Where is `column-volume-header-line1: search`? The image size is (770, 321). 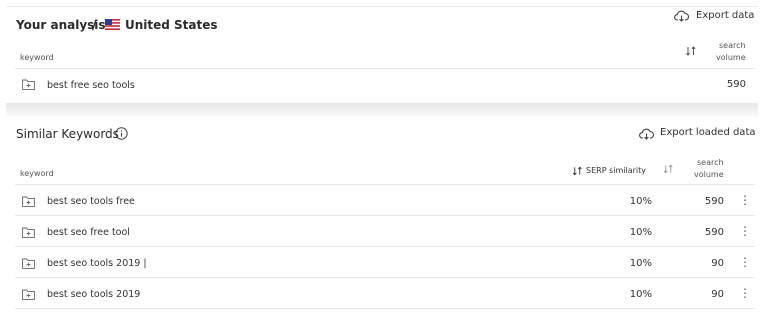
column-volume-header-line1: search is located at coordinates (732, 45).